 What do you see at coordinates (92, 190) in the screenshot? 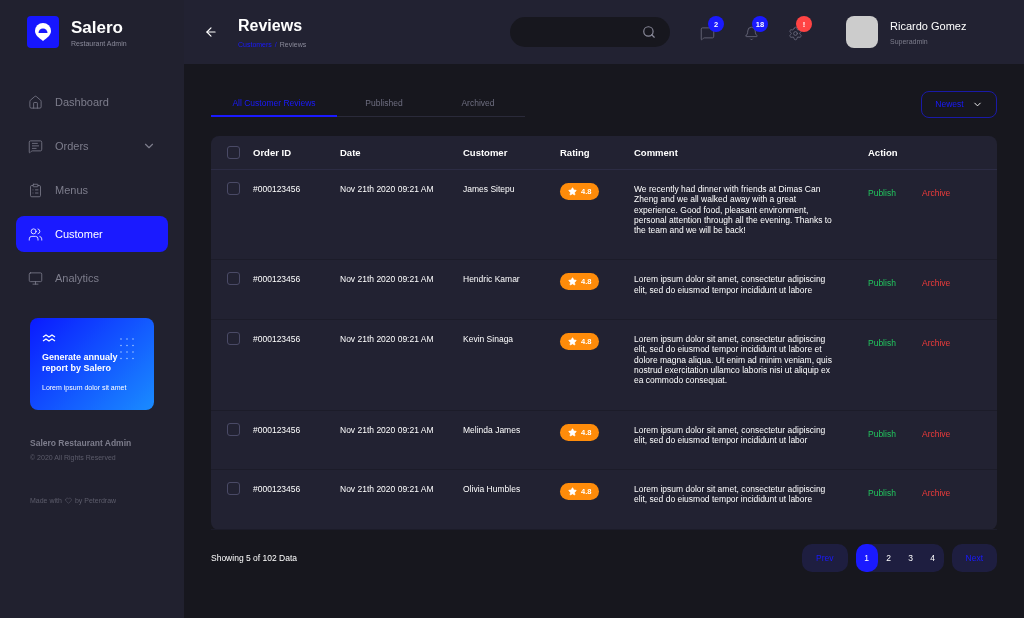
I see `nav-item: Menus` at bounding box center [92, 190].